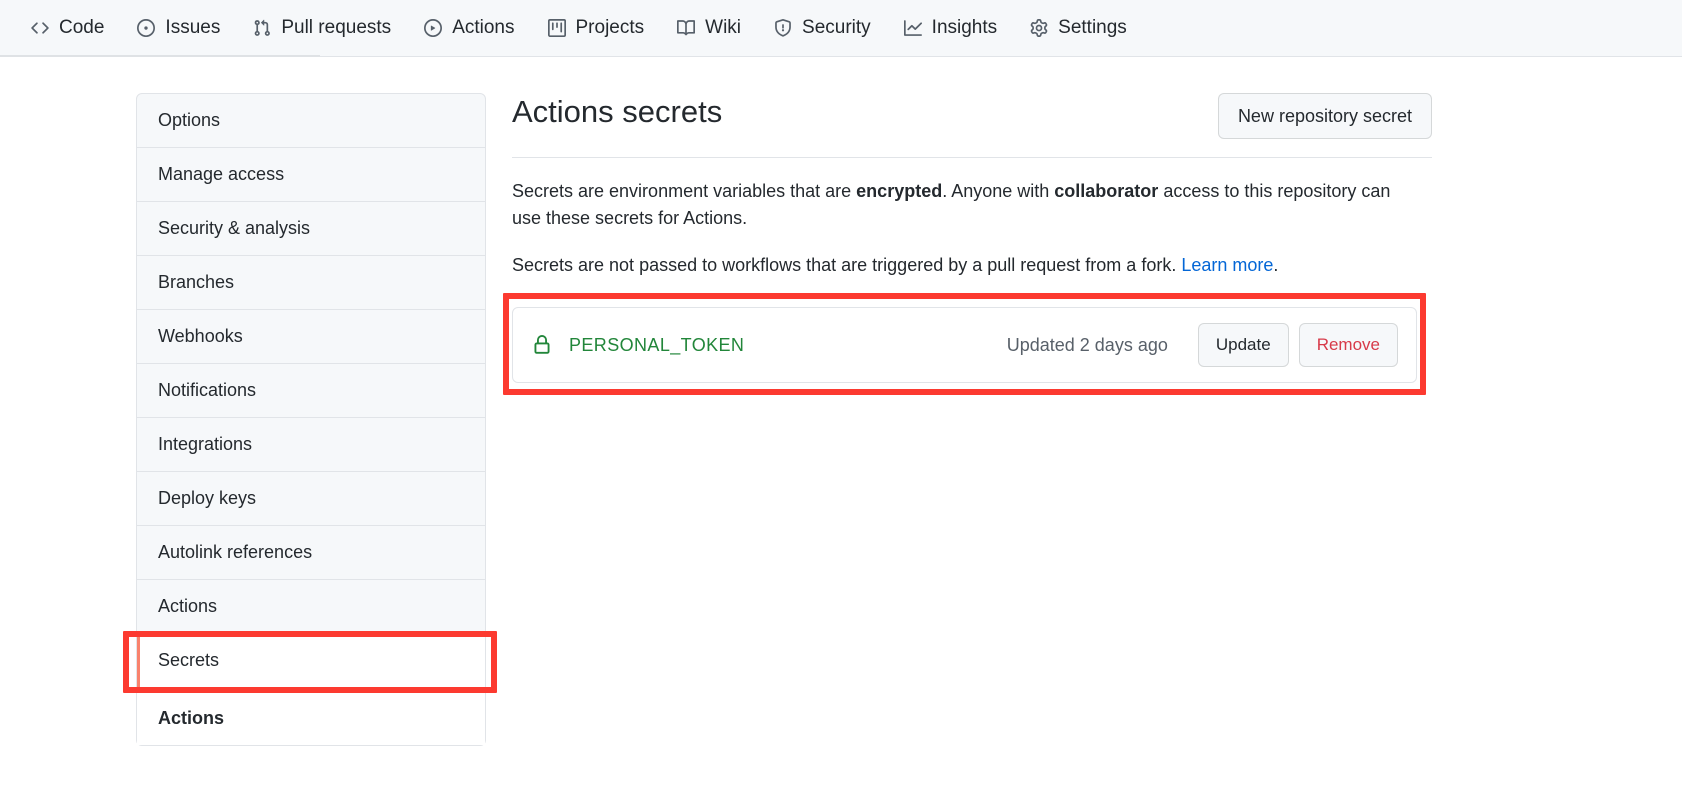  I want to click on secret-actions: Update Remove, so click(1297, 345).